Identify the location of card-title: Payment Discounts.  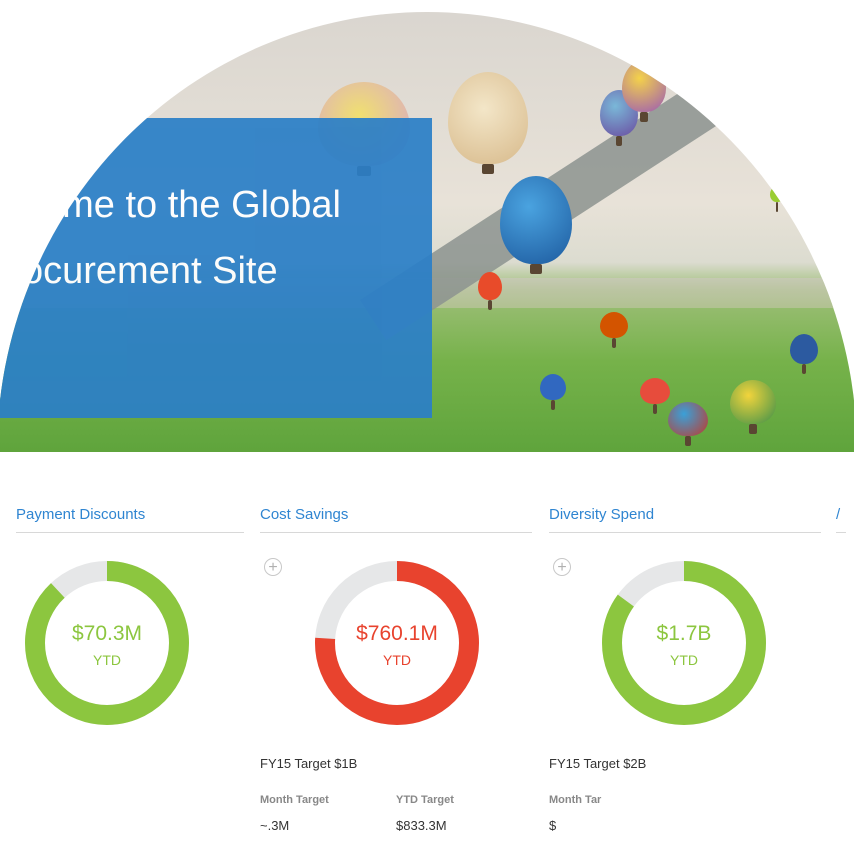
(80, 514).